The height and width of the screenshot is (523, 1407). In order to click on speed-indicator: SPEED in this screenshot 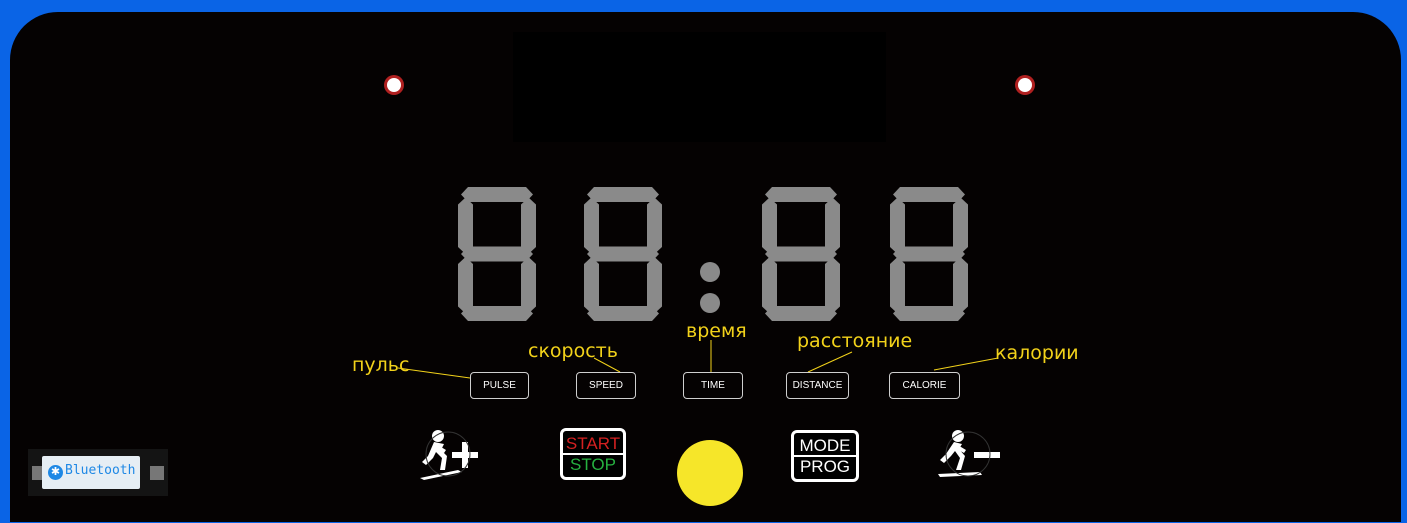, I will do `click(606, 385)`.